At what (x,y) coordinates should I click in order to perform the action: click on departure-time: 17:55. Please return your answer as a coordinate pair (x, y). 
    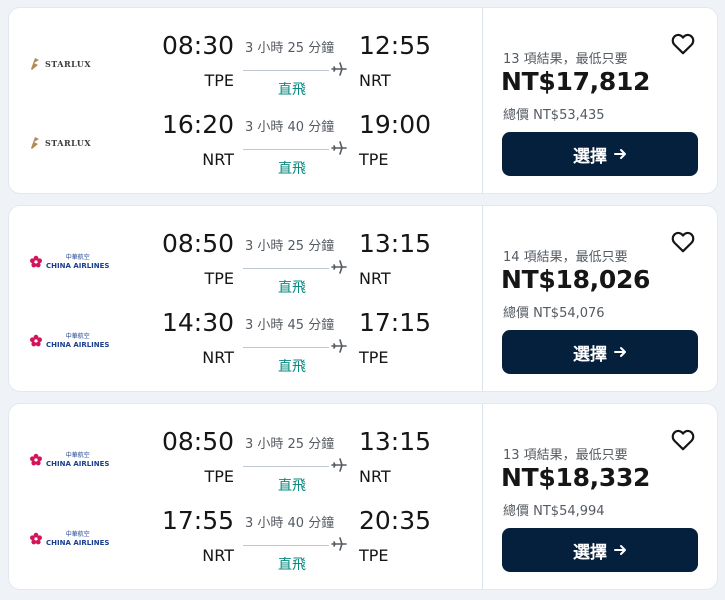
    Looking at the image, I should click on (197, 520).